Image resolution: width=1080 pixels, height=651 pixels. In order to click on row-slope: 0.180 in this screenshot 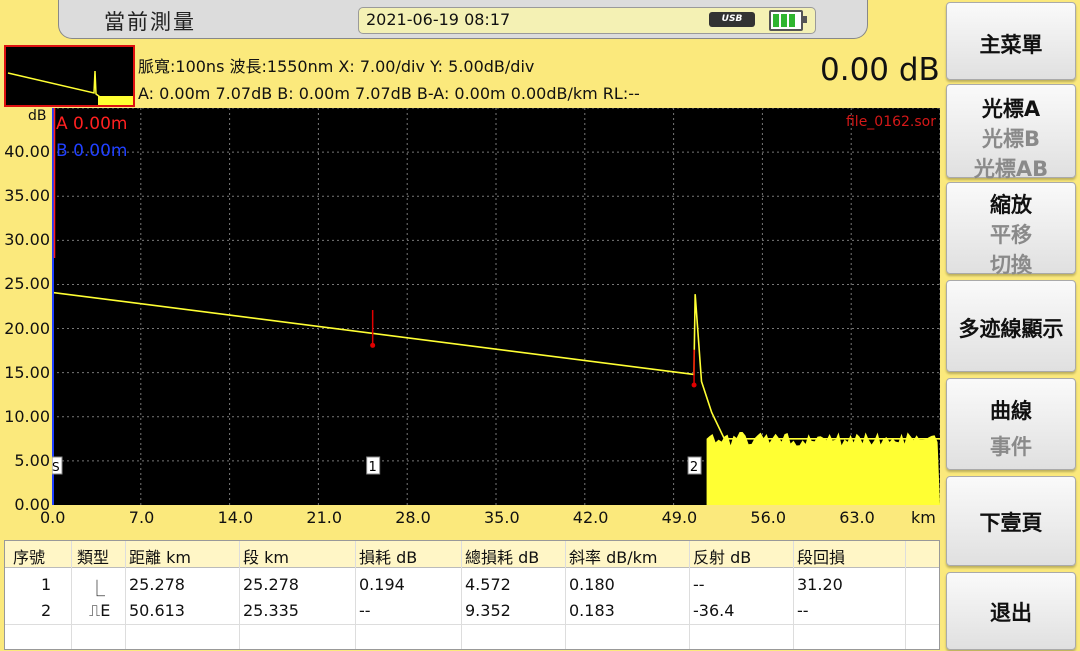, I will do `click(592, 584)`.